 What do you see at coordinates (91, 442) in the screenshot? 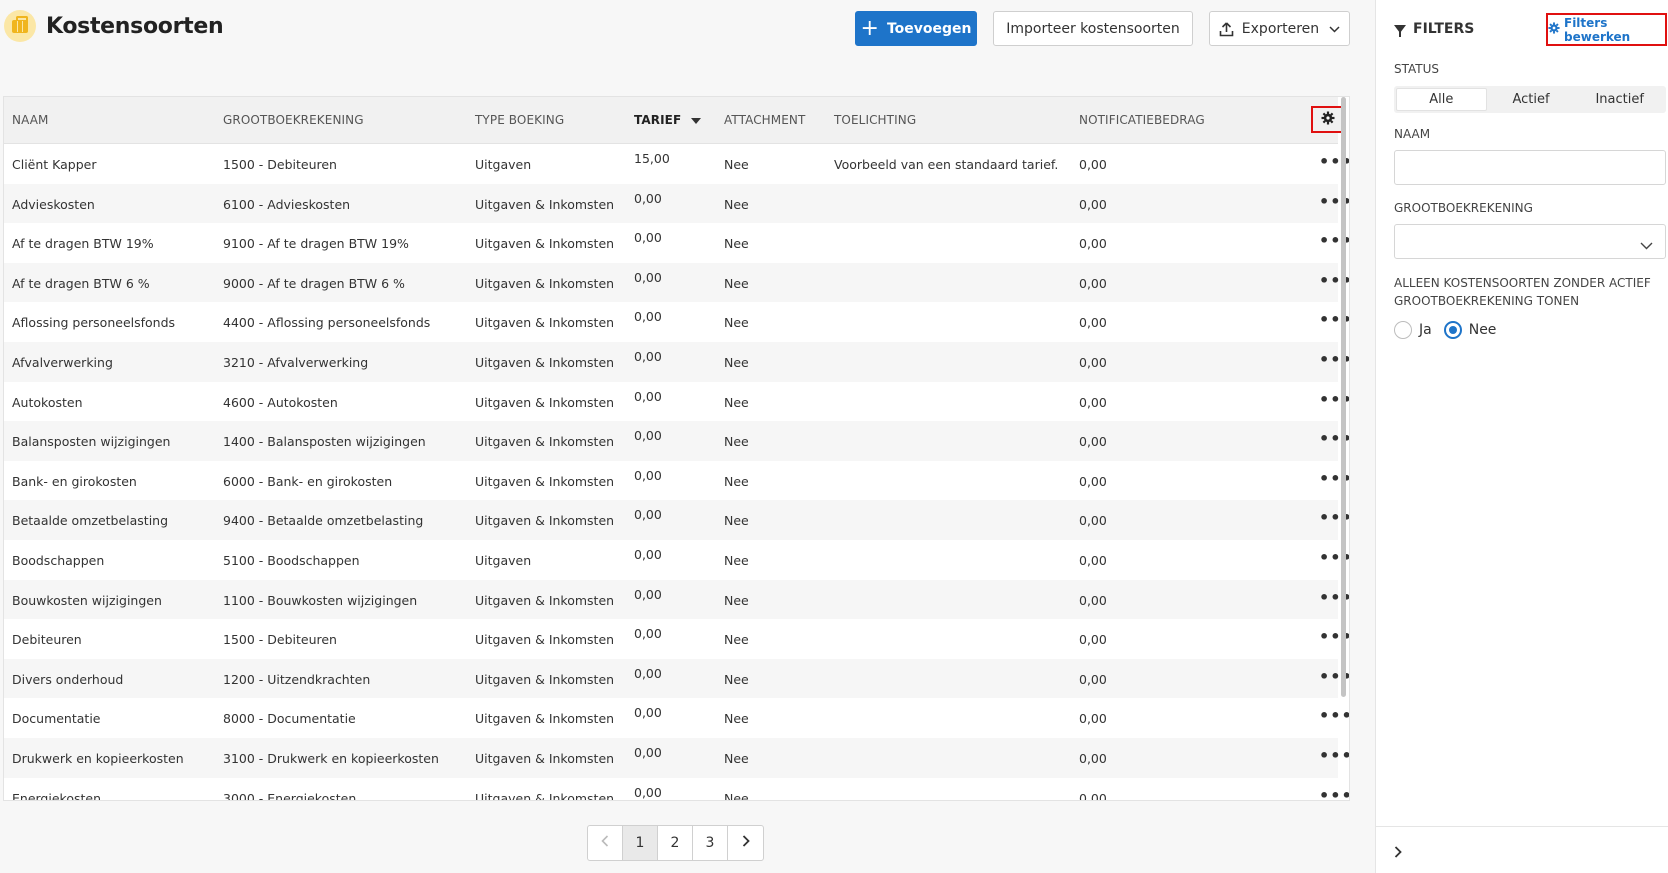
I see `cell-naam: Balansposten wijzigingen` at bounding box center [91, 442].